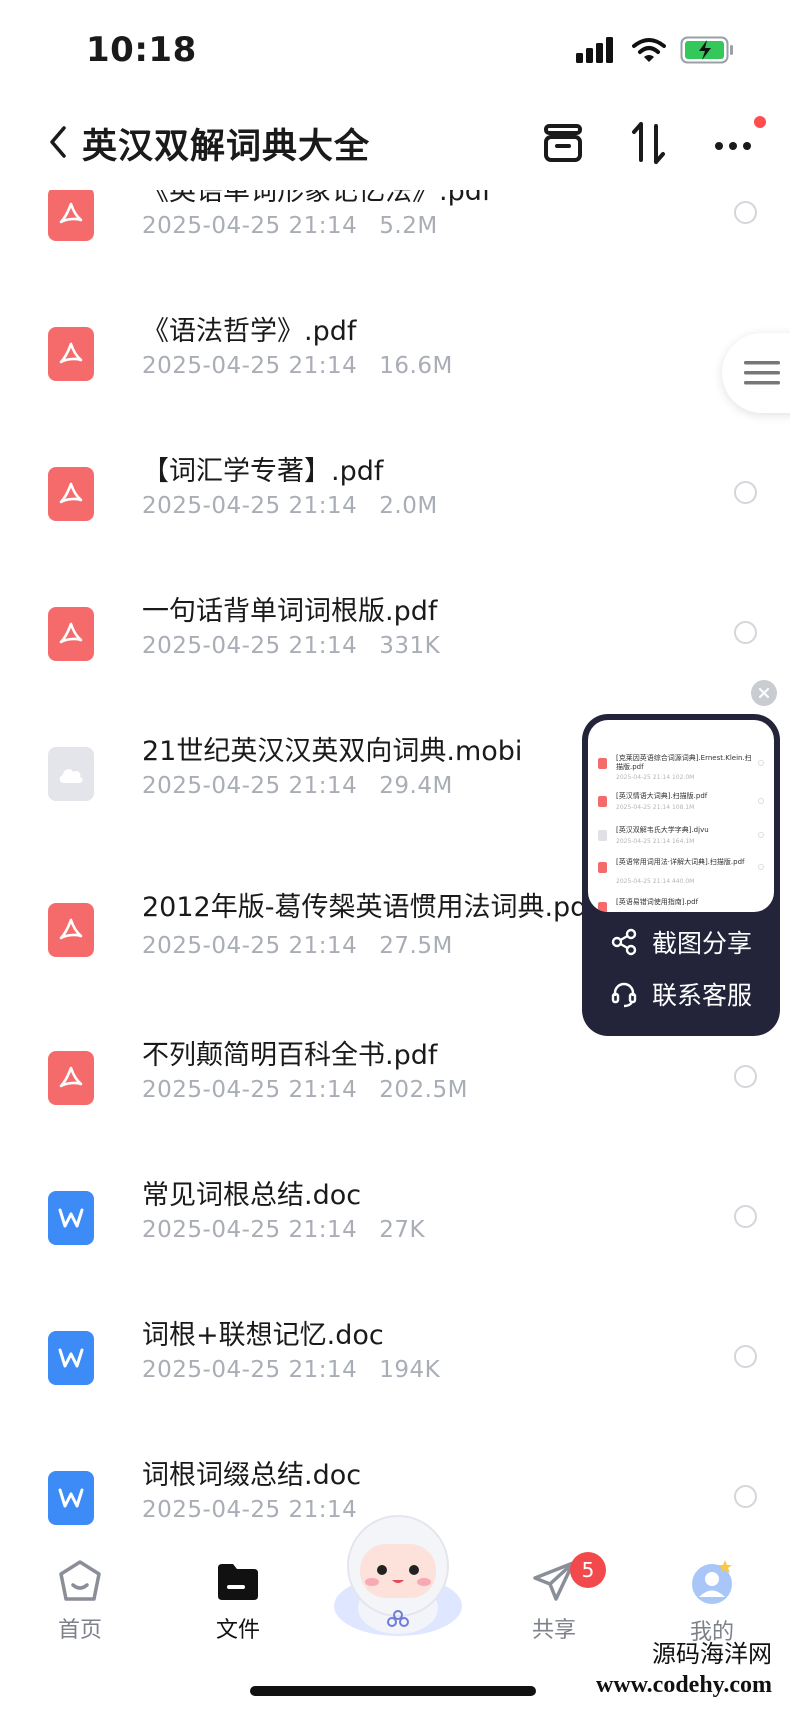 The image size is (790, 1710). Describe the element at coordinates (649, 50) in the screenshot. I see `wifi-icon` at that location.